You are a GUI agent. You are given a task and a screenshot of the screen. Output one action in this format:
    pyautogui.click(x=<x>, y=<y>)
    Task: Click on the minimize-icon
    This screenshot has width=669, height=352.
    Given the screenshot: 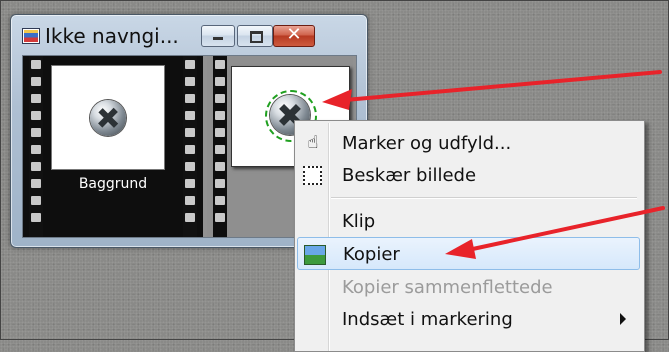 What is the action you would take?
    pyautogui.click(x=218, y=38)
    